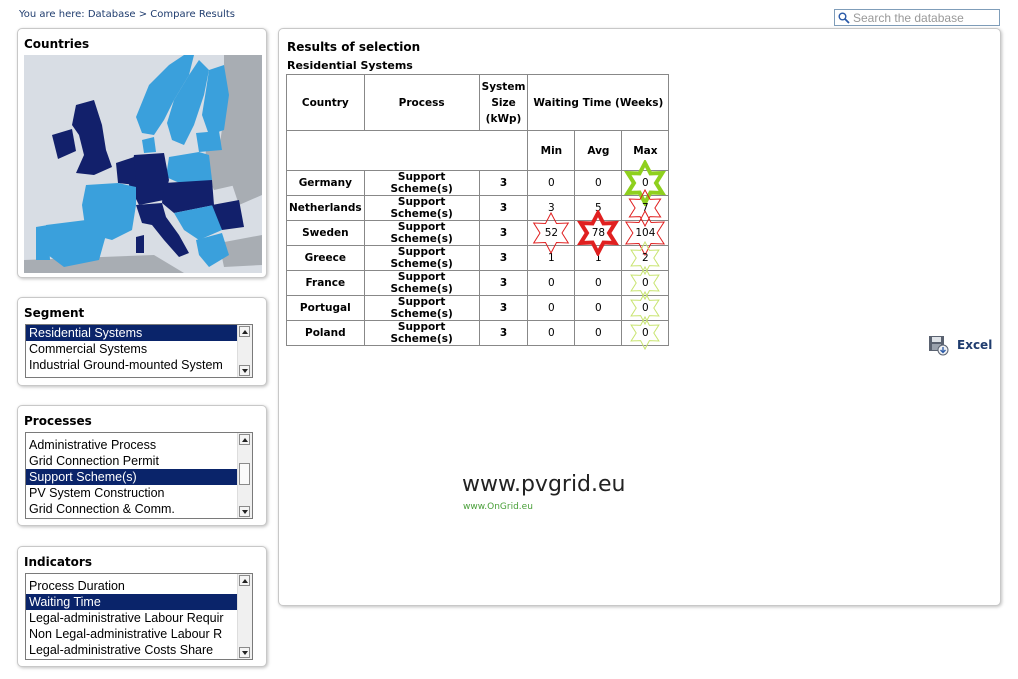 This screenshot has width=1018, height=679. I want to click on process-option: Administrative Process, so click(139, 445).